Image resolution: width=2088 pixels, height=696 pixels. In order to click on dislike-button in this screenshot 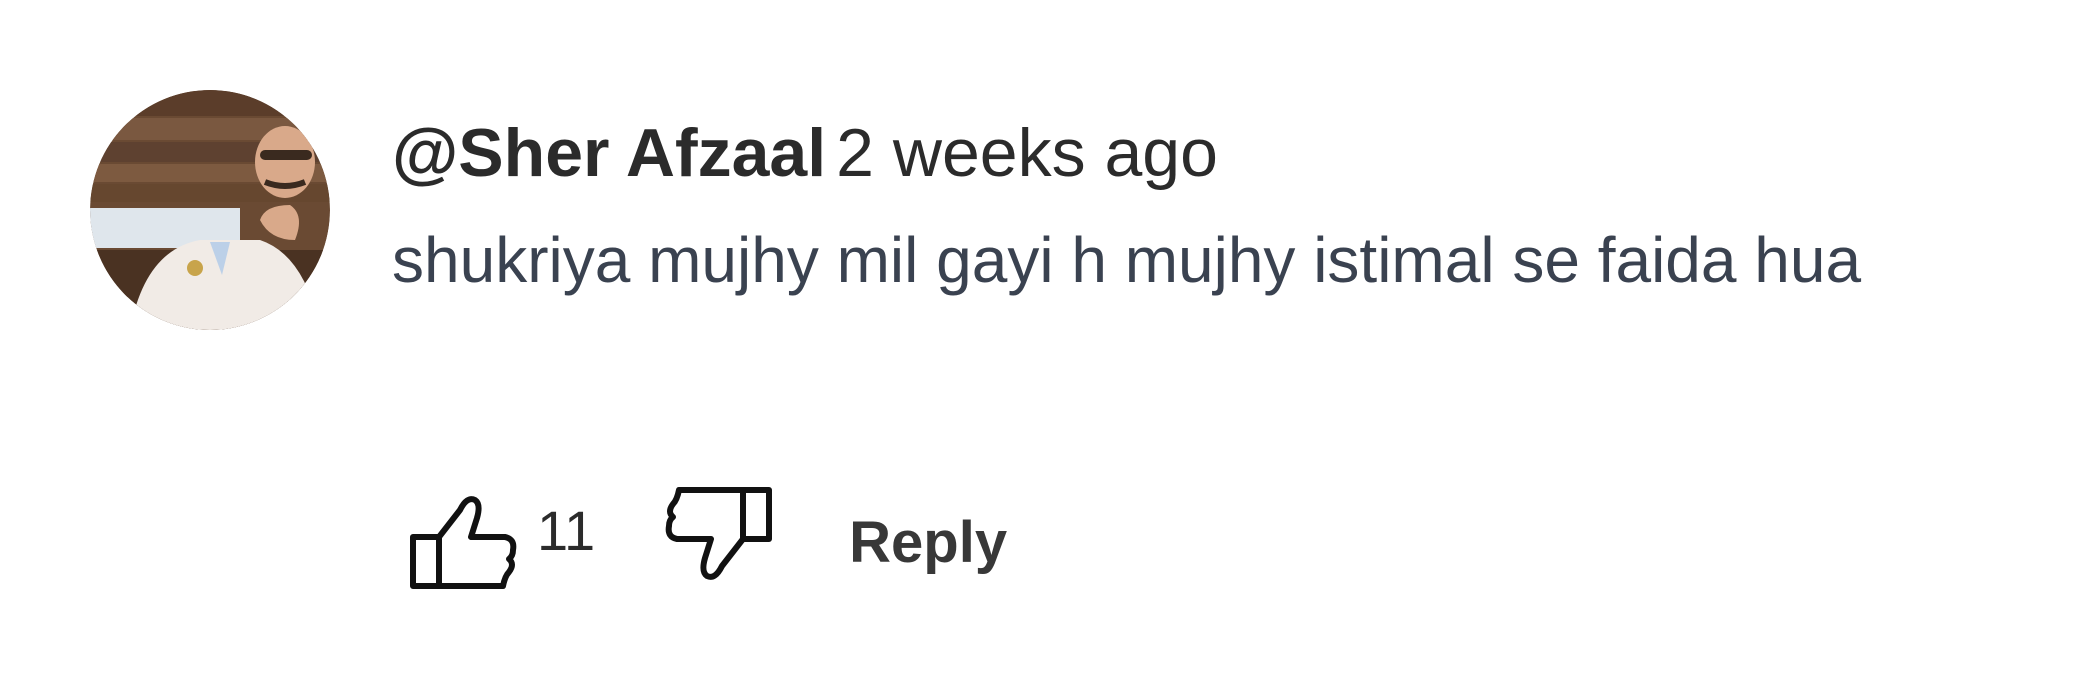, I will do `click(717, 542)`.